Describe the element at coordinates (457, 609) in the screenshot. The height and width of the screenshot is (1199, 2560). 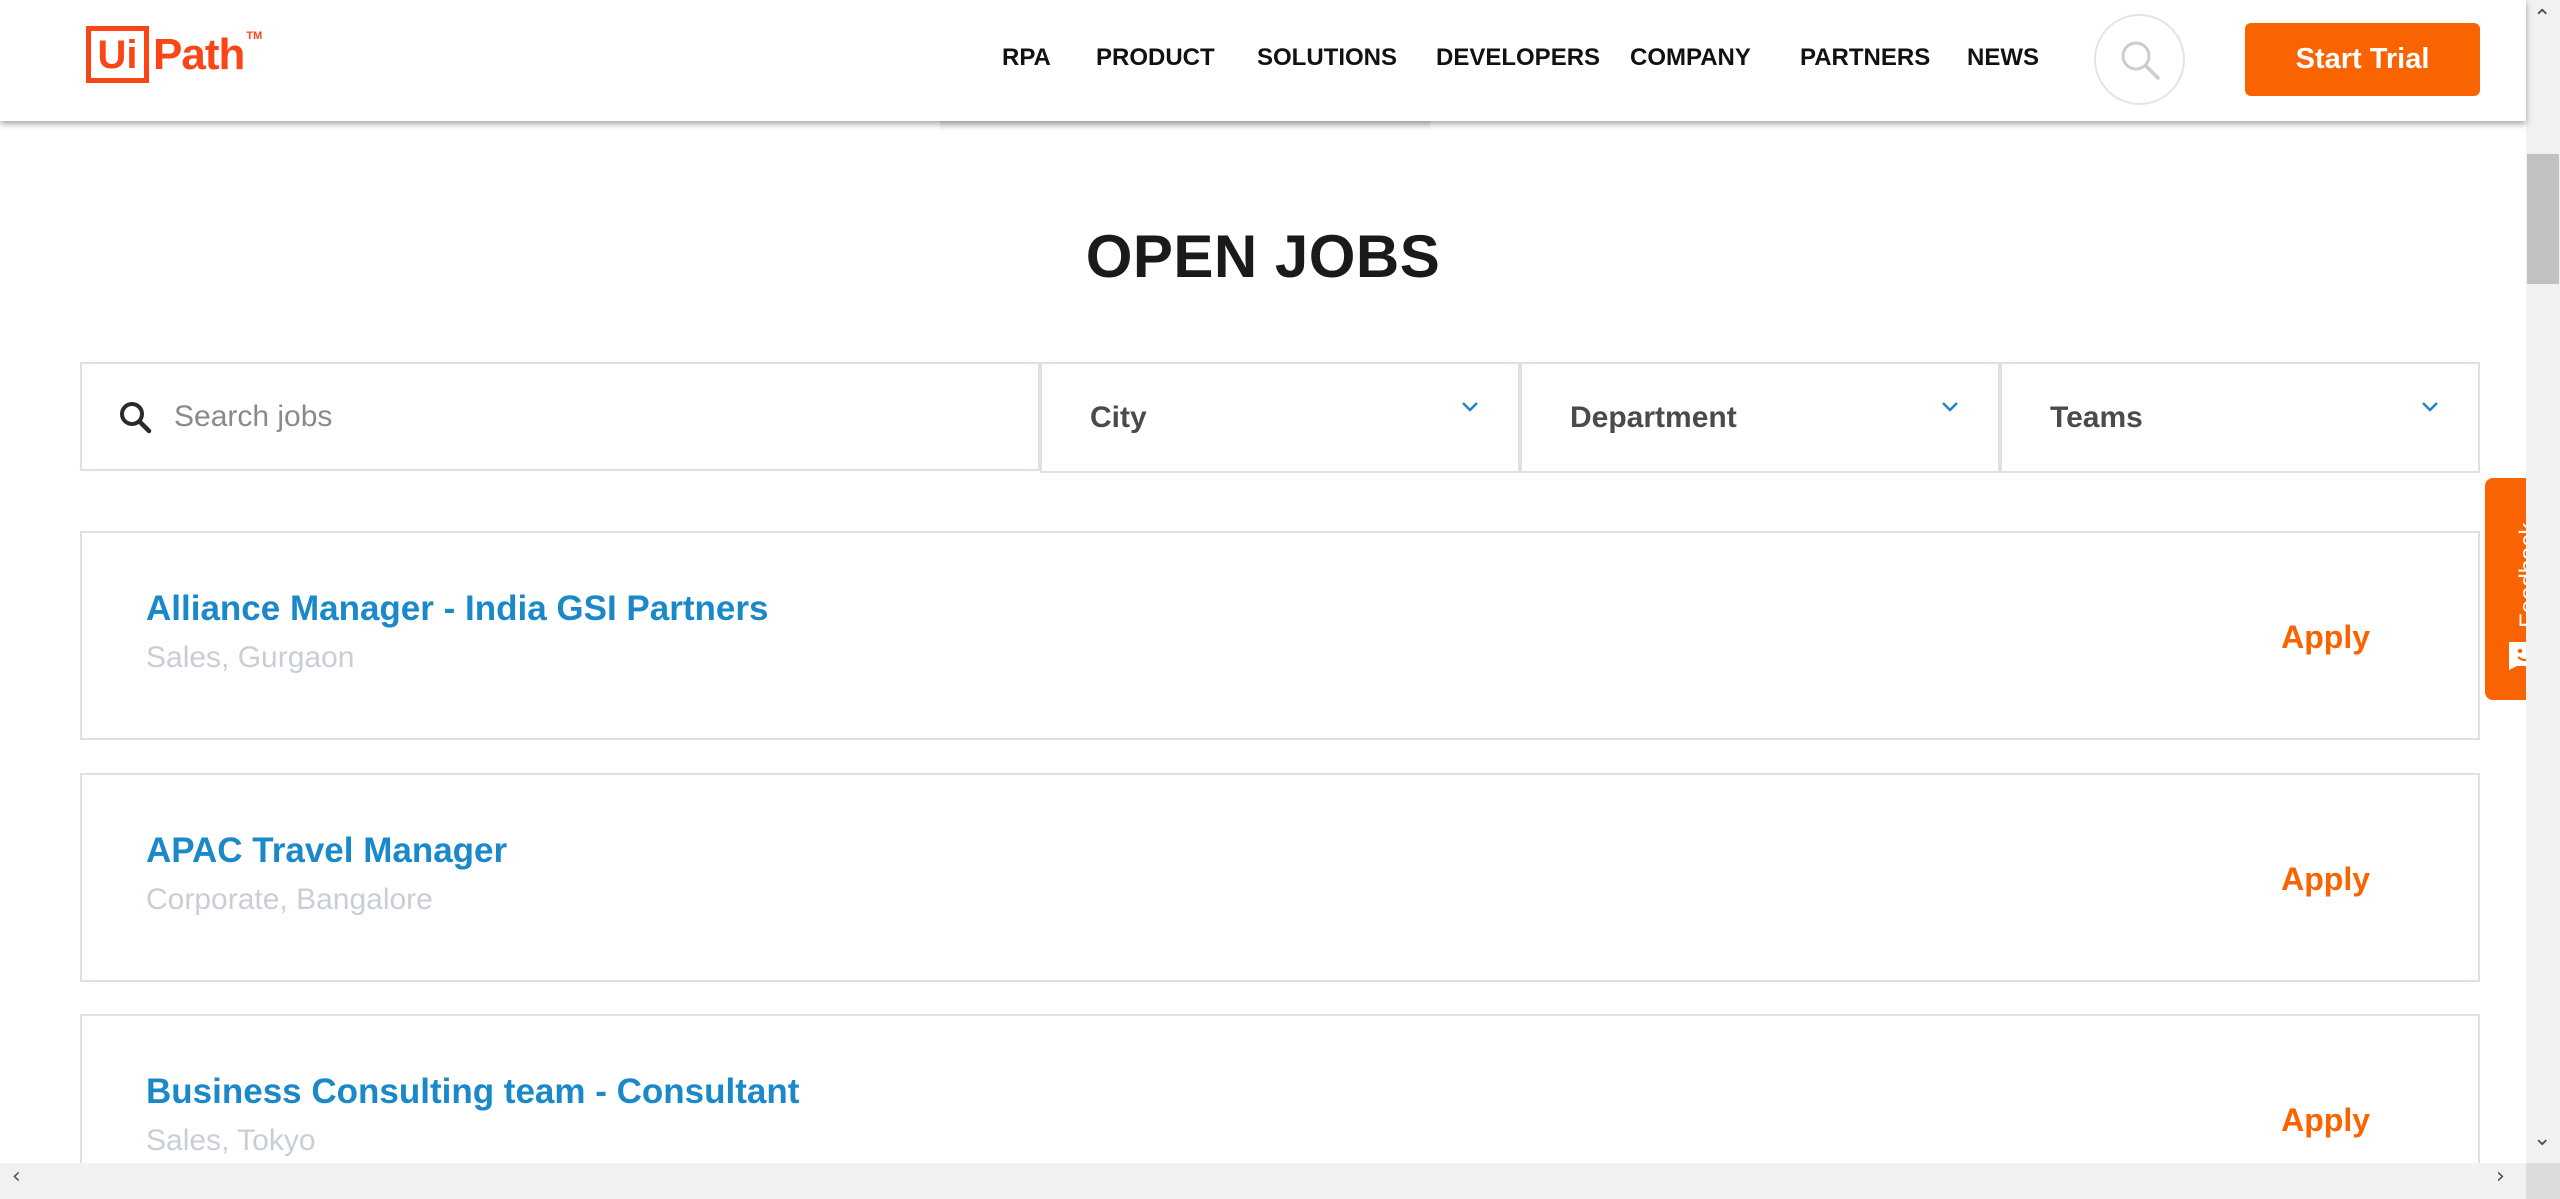
I see `job-title-link: Alliance Manager - India GSI Partners` at that location.